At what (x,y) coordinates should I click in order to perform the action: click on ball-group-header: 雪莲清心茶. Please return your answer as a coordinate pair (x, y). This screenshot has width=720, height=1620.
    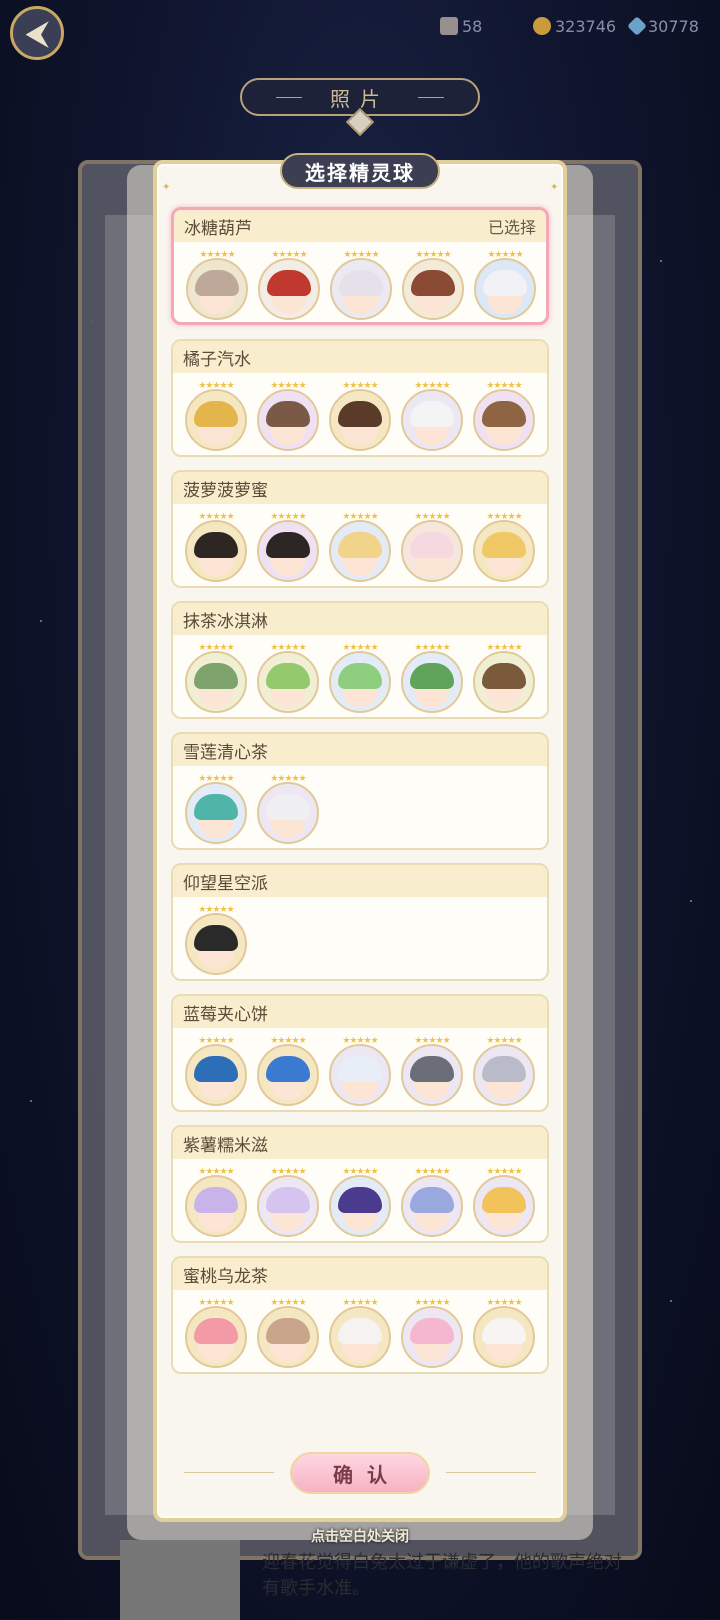
    Looking at the image, I should click on (360, 750).